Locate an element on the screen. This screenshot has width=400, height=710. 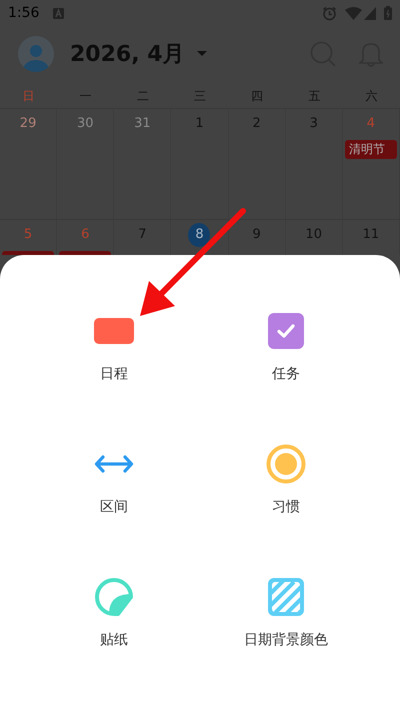
create-option: 区间 is located at coordinates (114, 480).